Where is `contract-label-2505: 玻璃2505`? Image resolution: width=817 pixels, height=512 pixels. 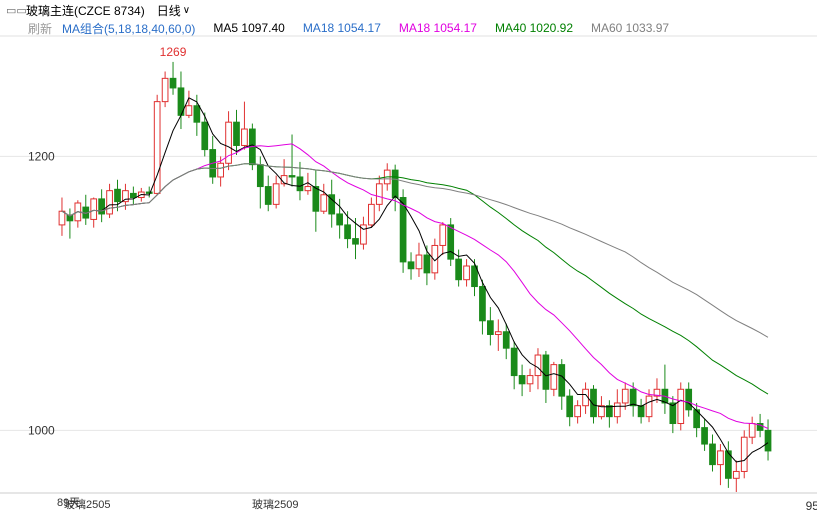
contract-label-2505: 玻璃2505 is located at coordinates (87, 505).